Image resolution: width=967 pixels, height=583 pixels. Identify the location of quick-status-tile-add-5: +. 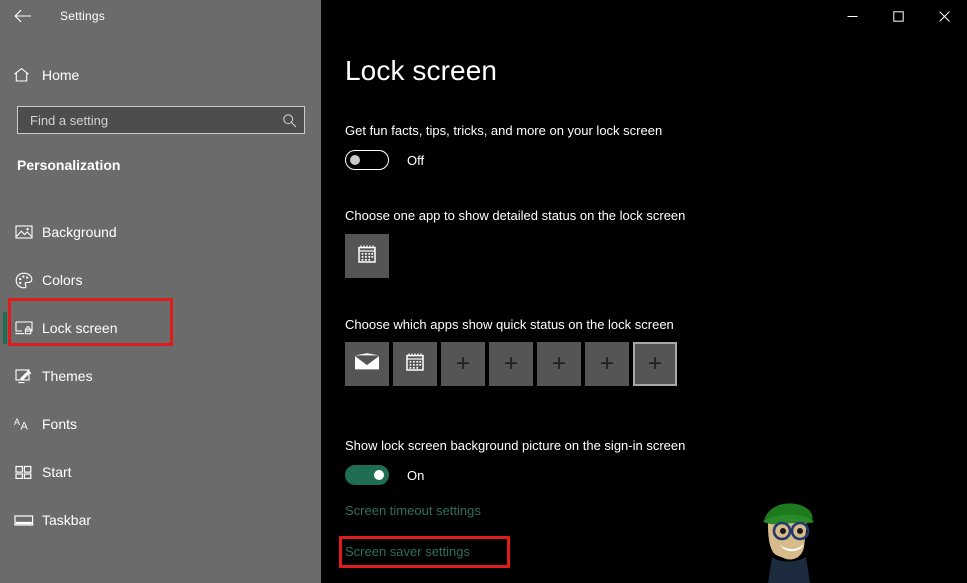
(559, 364).